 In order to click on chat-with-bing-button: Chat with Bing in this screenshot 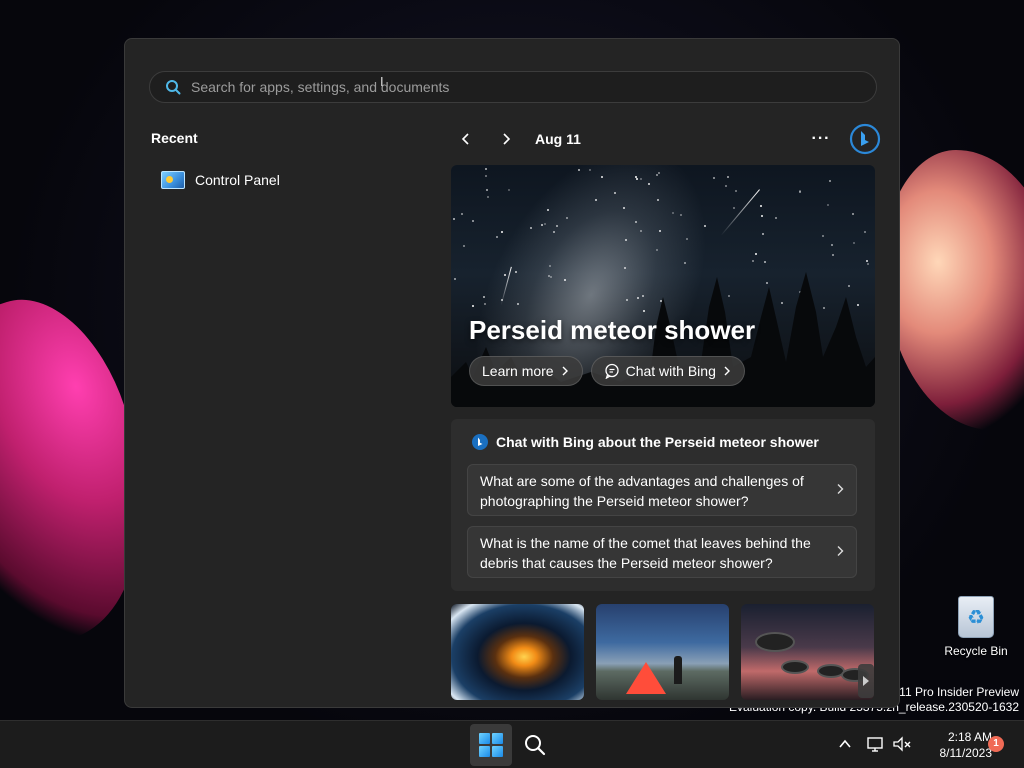, I will do `click(667, 371)`.